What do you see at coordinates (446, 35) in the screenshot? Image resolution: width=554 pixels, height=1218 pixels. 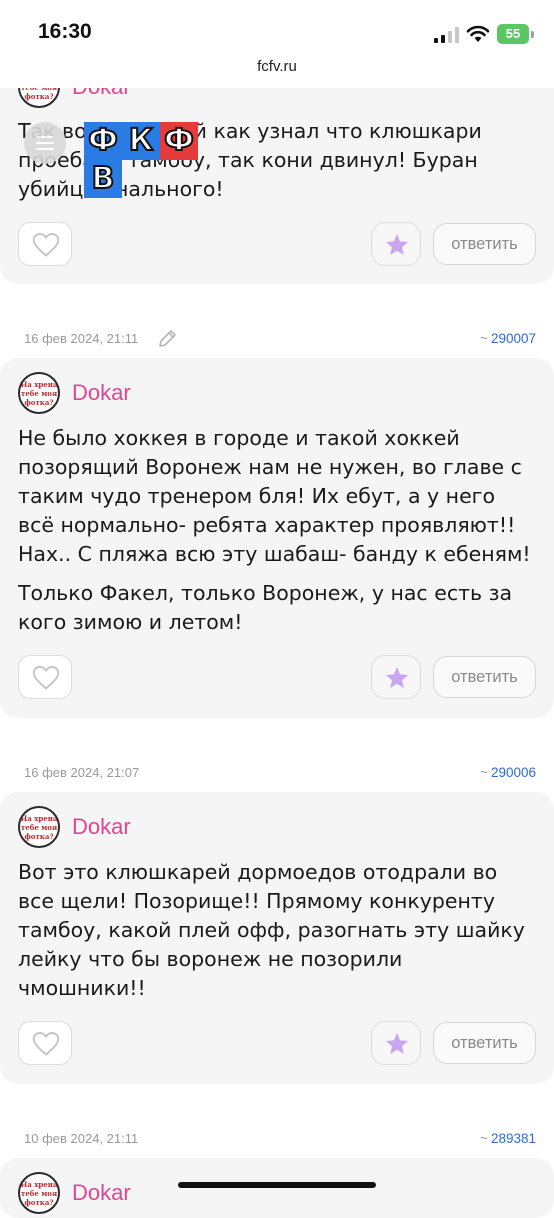 I see `signal-icon` at bounding box center [446, 35].